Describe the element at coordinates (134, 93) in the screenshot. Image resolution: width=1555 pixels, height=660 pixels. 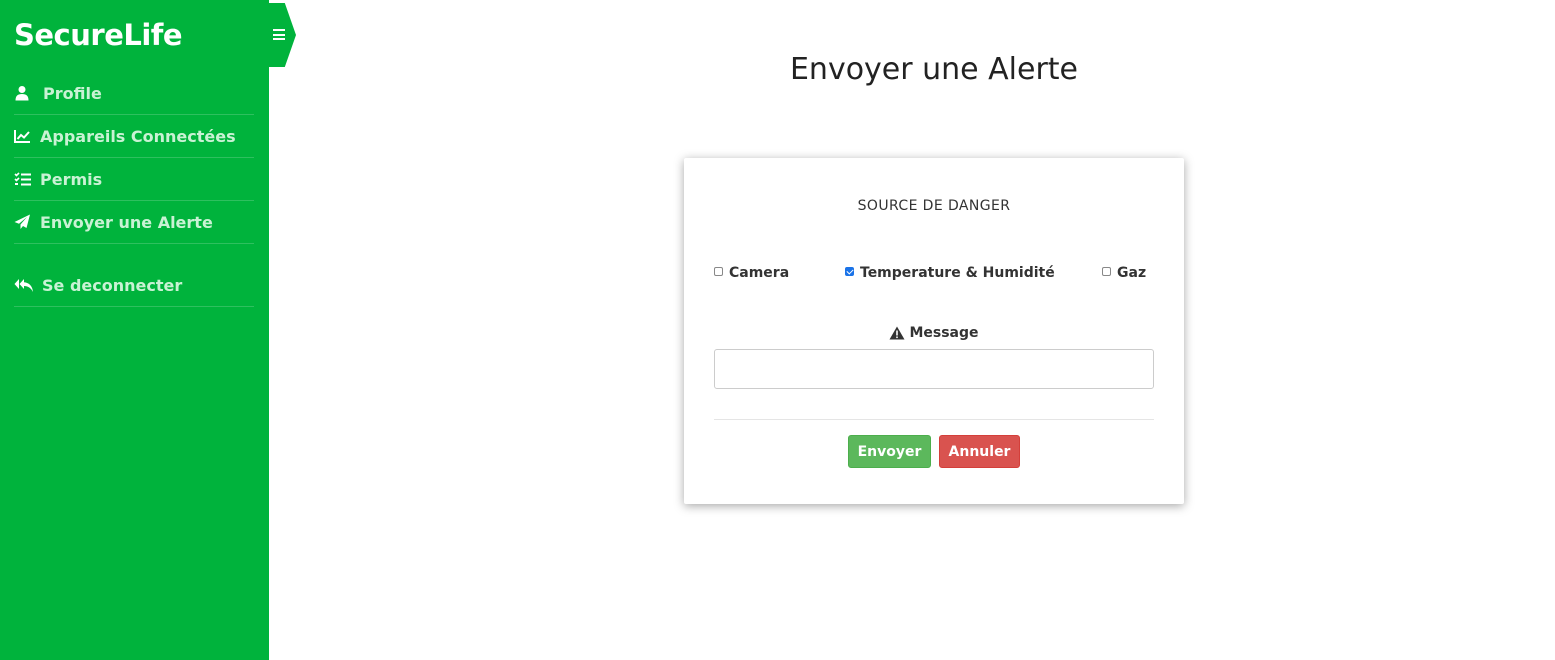
I see `sidebar-item-profile: Profile` at that location.